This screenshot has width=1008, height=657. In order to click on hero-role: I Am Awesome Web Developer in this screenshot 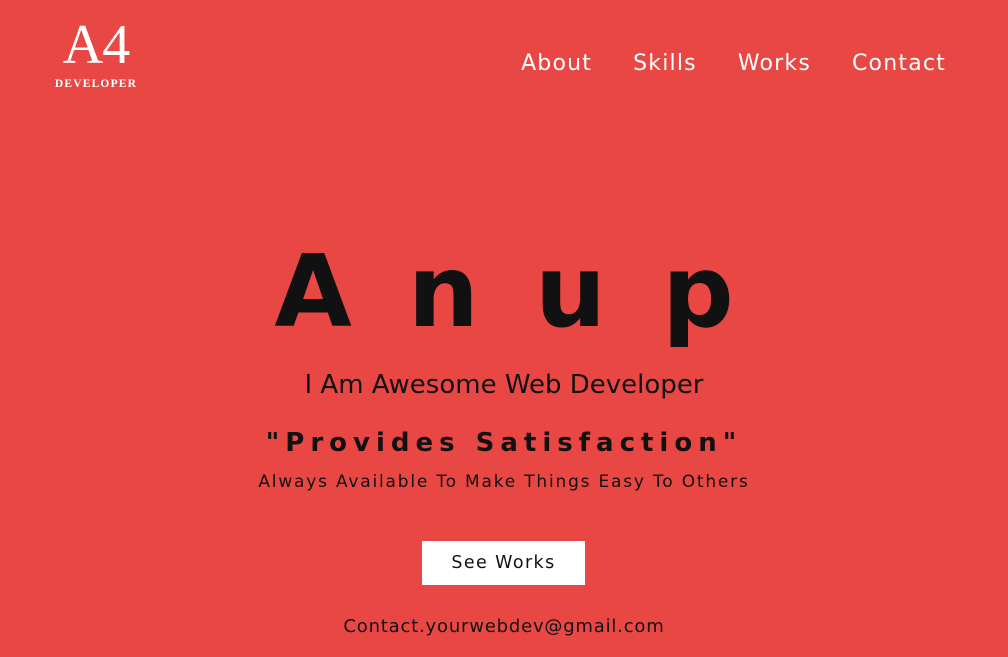, I will do `click(504, 385)`.